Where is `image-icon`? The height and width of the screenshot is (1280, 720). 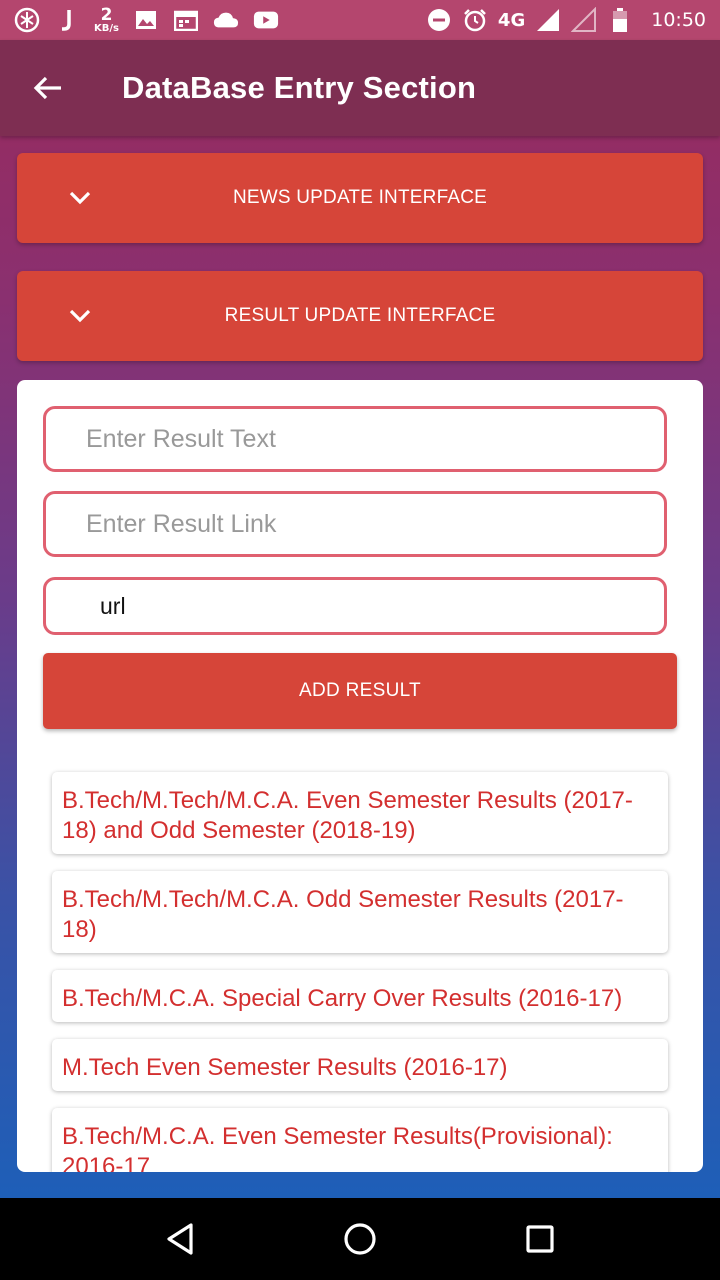 image-icon is located at coordinates (146, 20).